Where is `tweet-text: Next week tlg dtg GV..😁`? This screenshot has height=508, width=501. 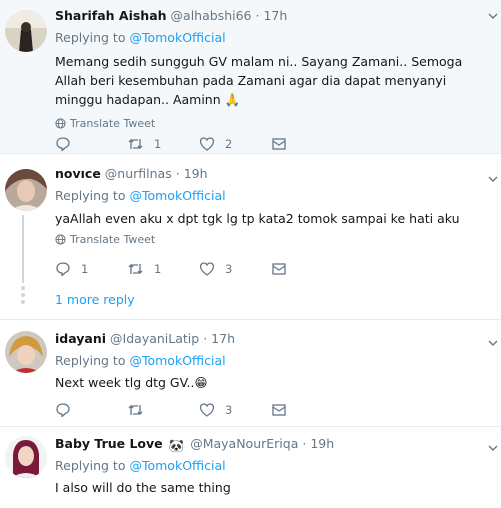 tweet-text: Next week tlg dtg GV..😁 is located at coordinates (131, 382).